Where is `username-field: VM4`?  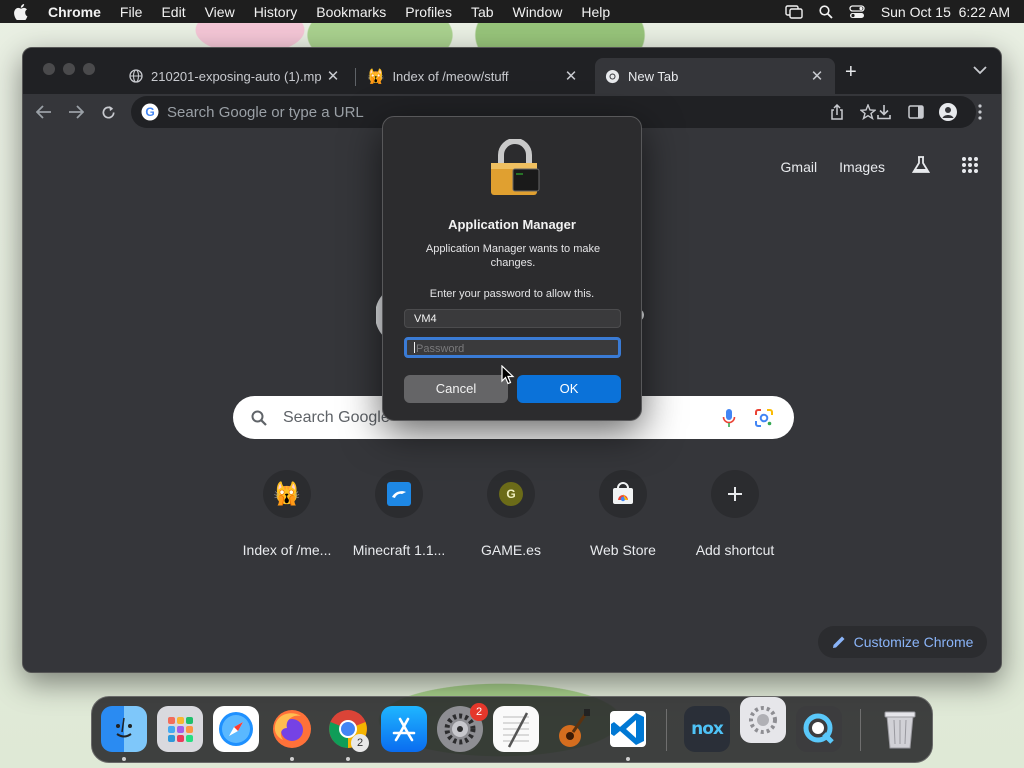 username-field: VM4 is located at coordinates (512, 318).